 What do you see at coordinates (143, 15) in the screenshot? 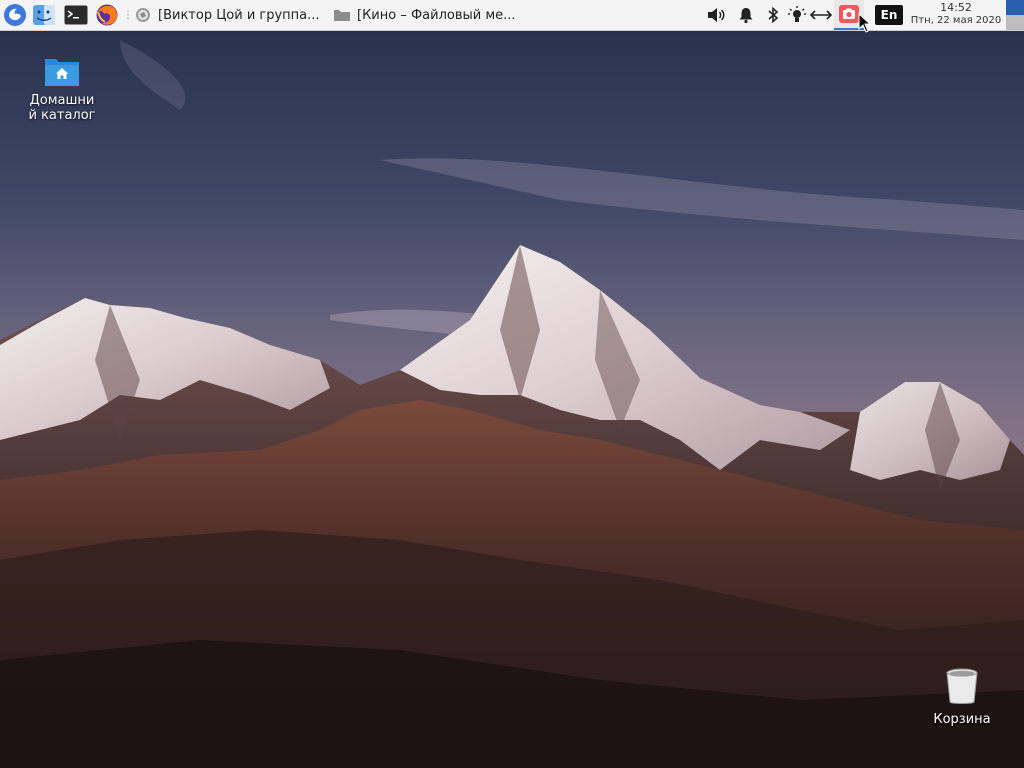
I see `browser-globe-icon` at bounding box center [143, 15].